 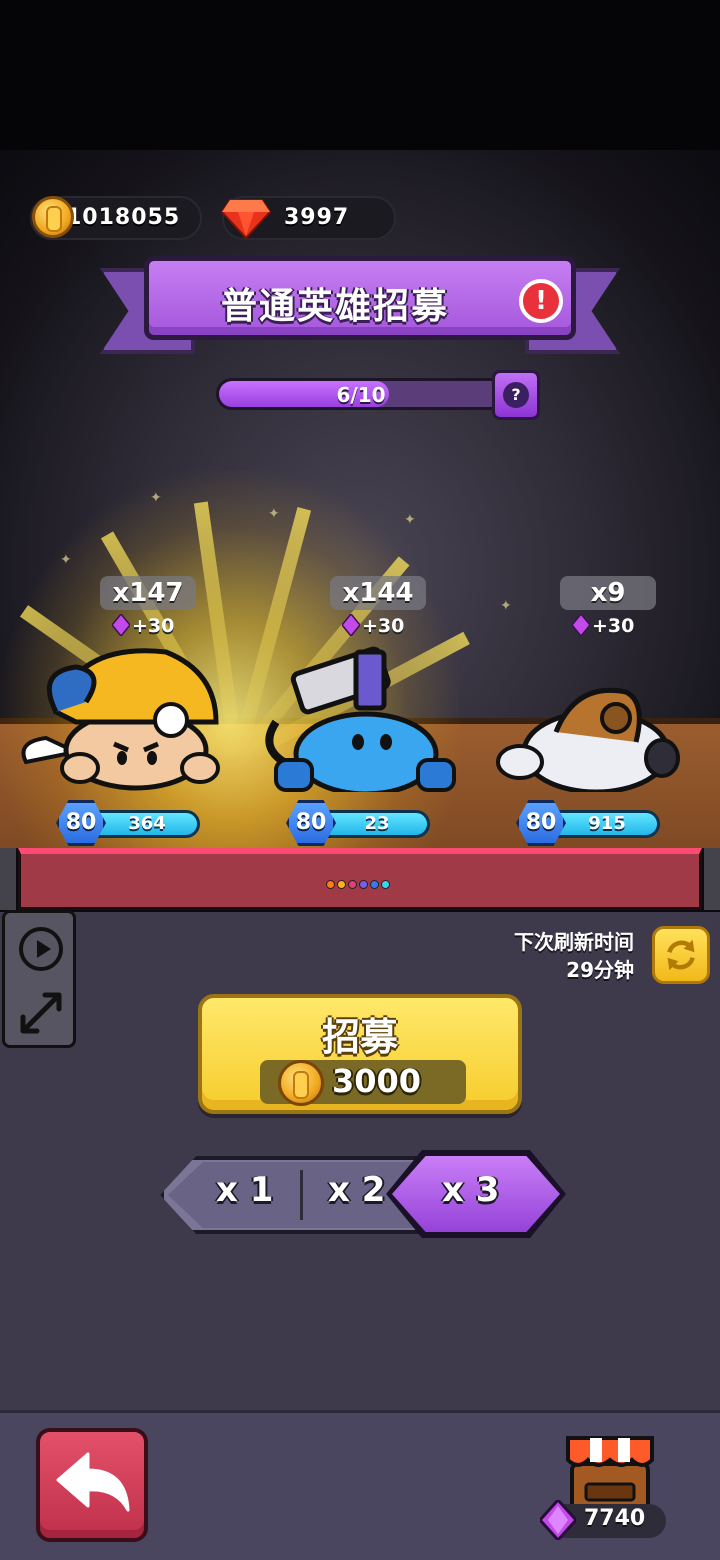 I want to click on expand-icon, so click(x=41, y=1013).